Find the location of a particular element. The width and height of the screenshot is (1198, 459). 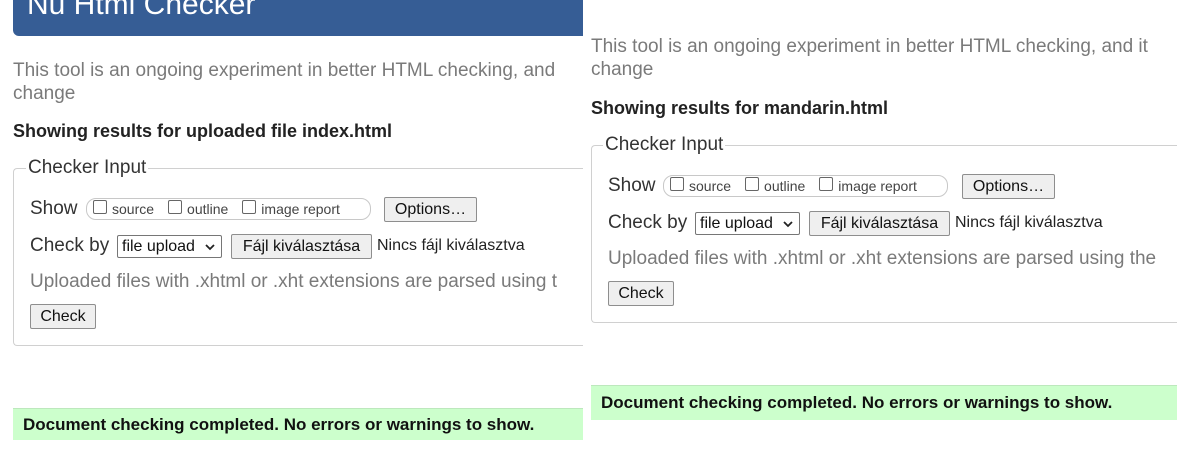

results-heading: Showing results for mandarin.html is located at coordinates (740, 108).